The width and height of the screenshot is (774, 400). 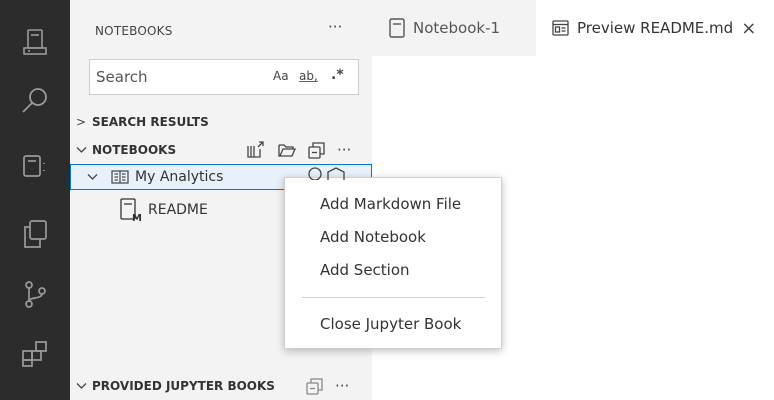 I want to click on editor-tab-bar: Notebook-1 Preview README.md ×, so click(x=573, y=28).